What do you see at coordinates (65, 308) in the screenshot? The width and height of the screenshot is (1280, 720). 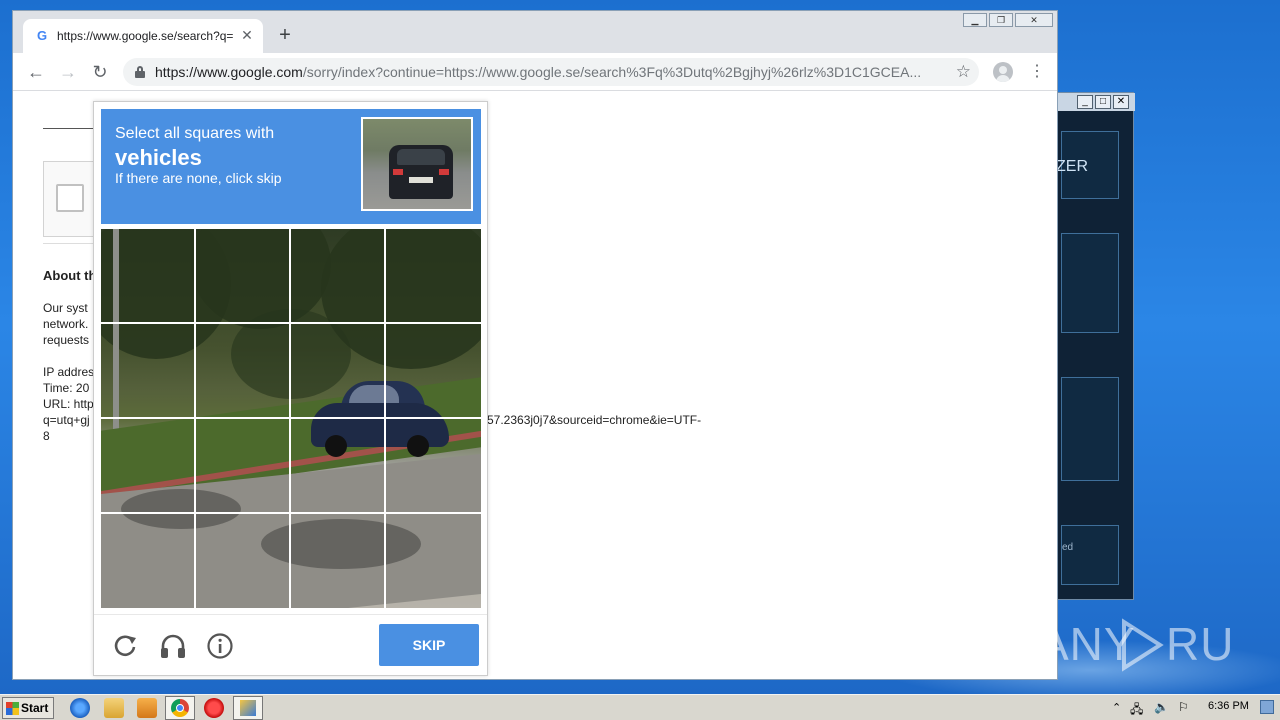 I see `page-line: Our syst` at bounding box center [65, 308].